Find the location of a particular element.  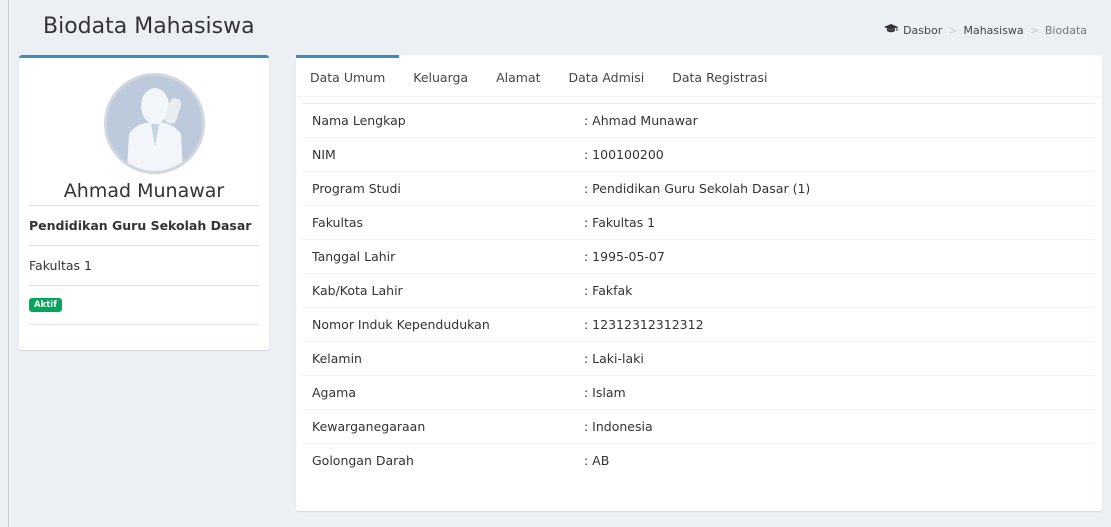

table-row: Kewarganegaraan : Indonesia is located at coordinates (699, 426).